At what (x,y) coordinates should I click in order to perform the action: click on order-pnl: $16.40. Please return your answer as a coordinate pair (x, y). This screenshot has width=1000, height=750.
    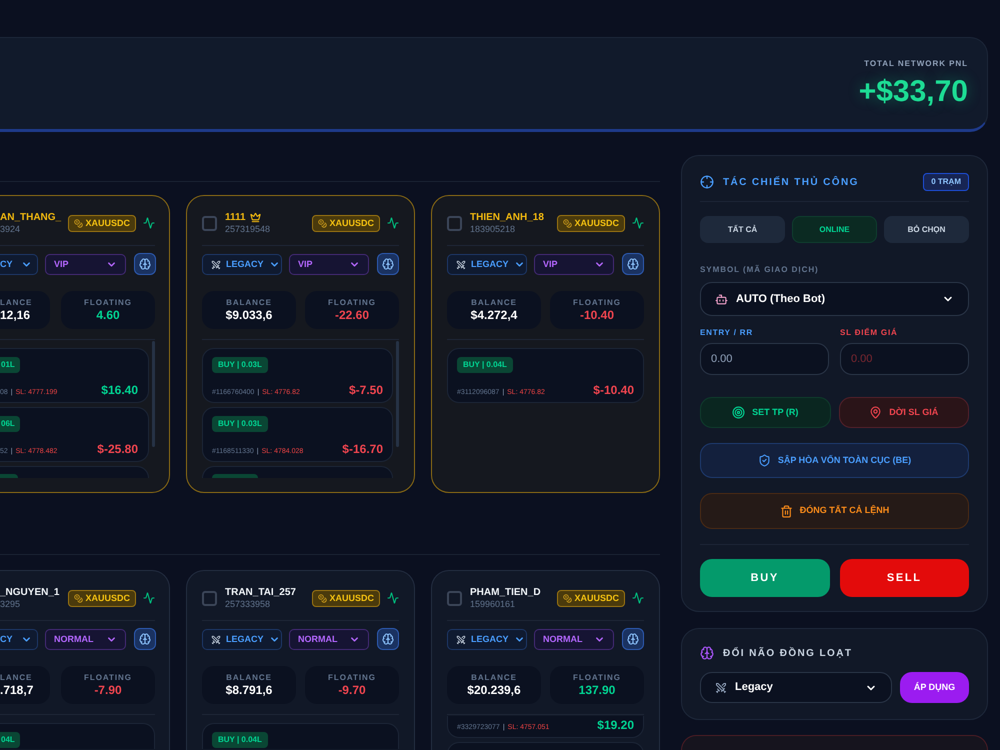
    Looking at the image, I should click on (119, 390).